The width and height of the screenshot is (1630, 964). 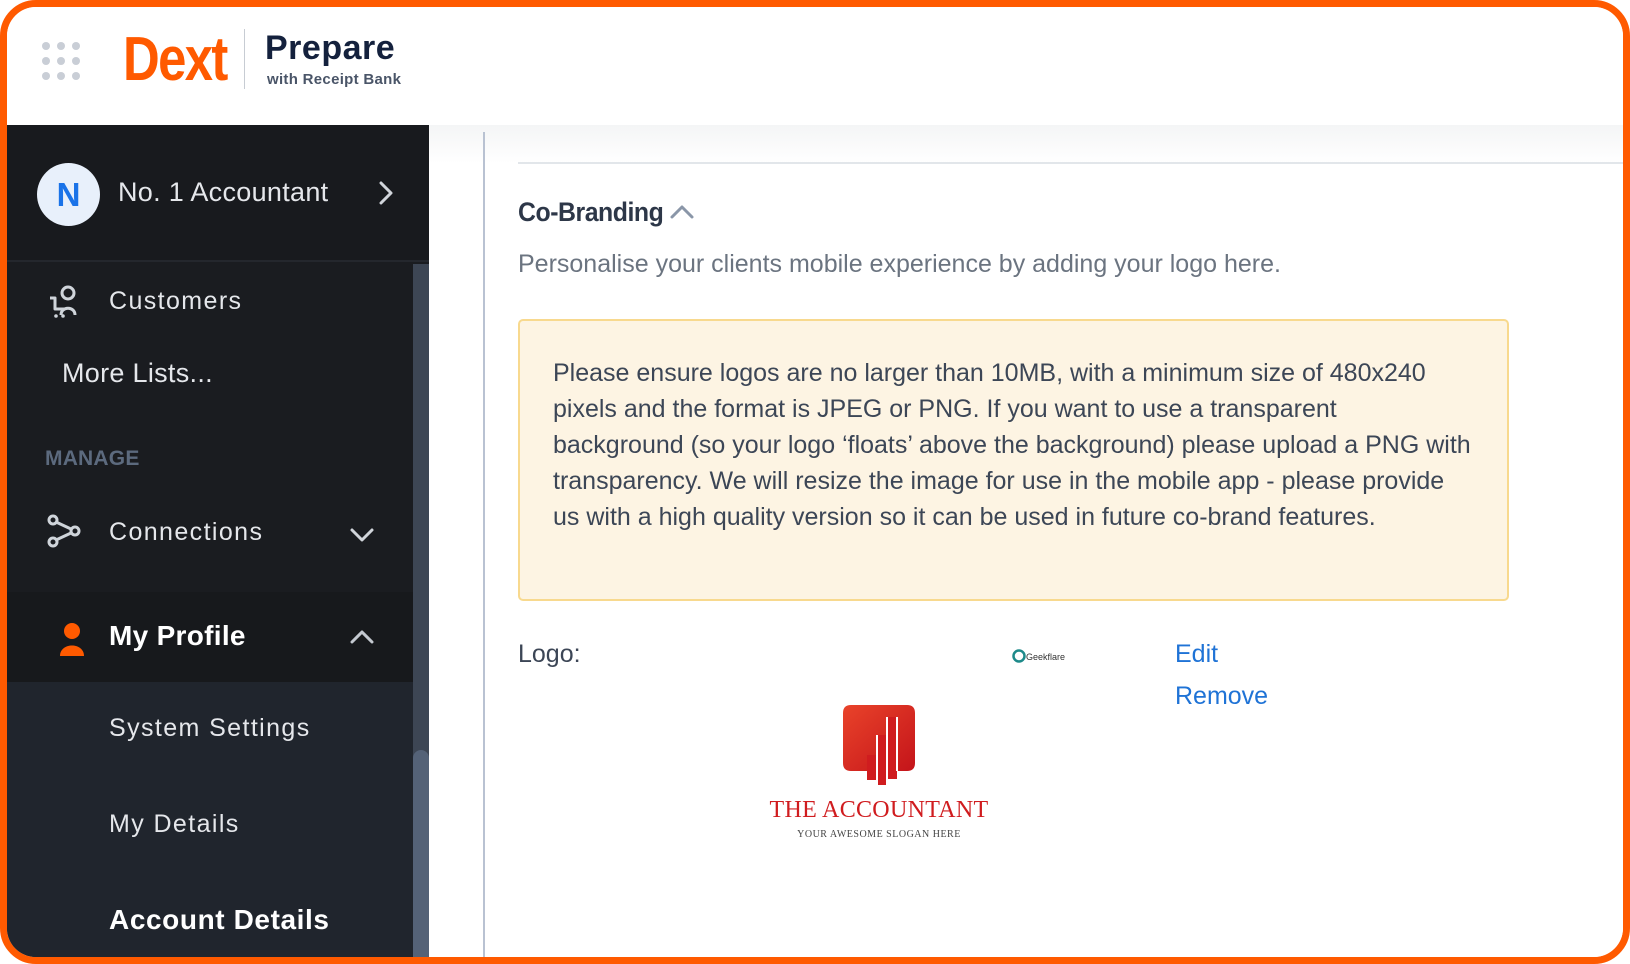 I want to click on sidebar-item-my-profile: My Profile, so click(x=210, y=637).